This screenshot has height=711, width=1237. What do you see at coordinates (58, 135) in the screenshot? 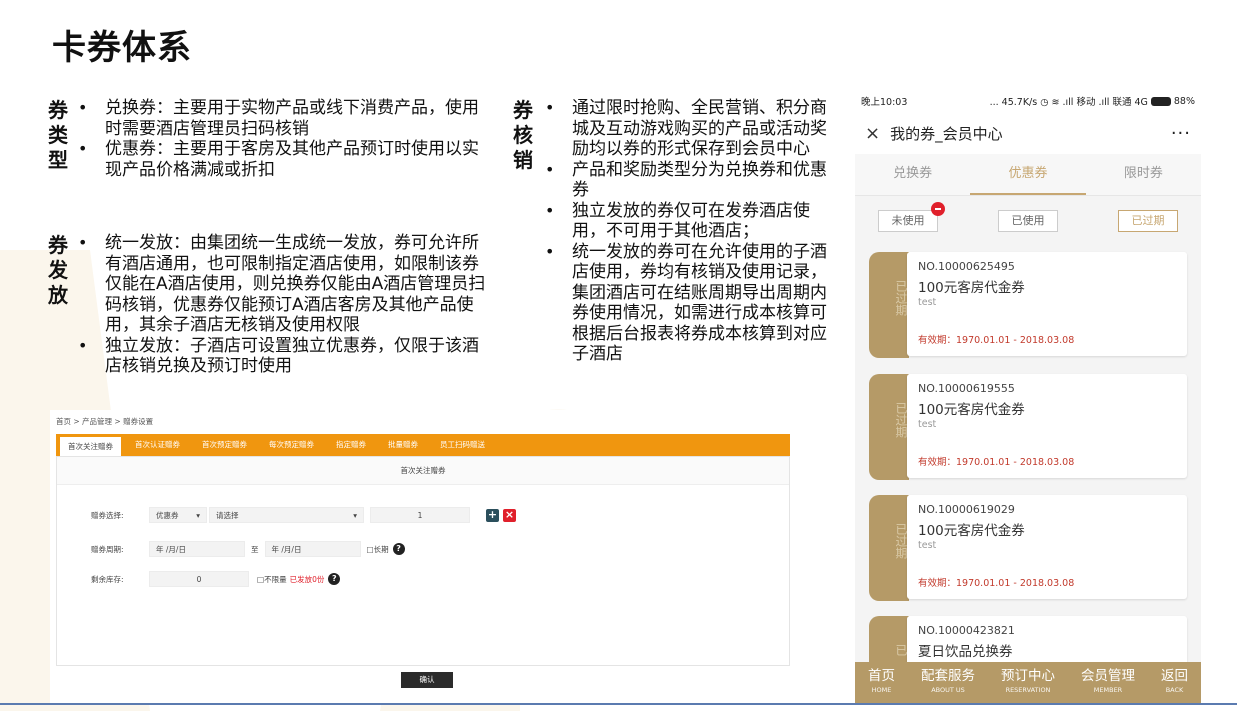
I see `types-label: 券类型` at bounding box center [58, 135].